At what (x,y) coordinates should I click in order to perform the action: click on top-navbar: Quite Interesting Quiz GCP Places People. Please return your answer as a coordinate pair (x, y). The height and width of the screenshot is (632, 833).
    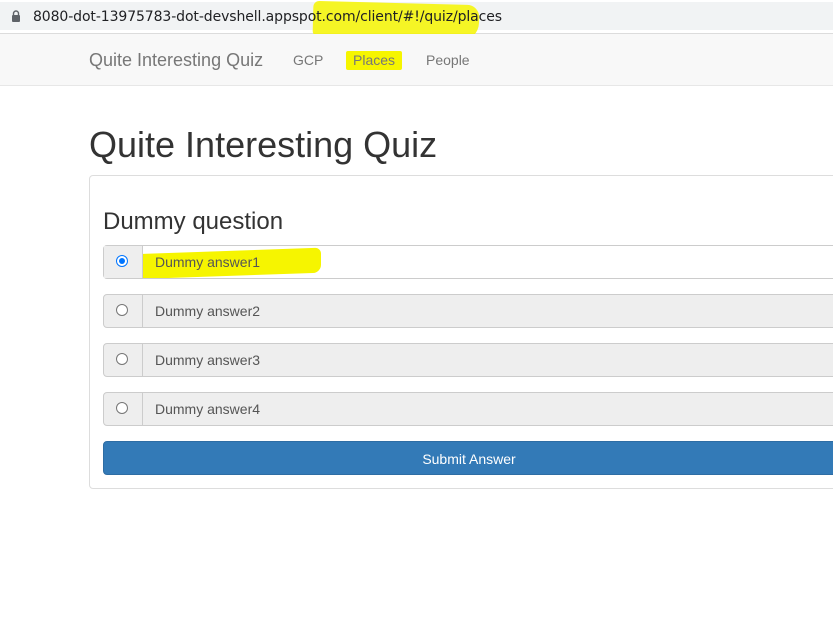
    Looking at the image, I should click on (416, 60).